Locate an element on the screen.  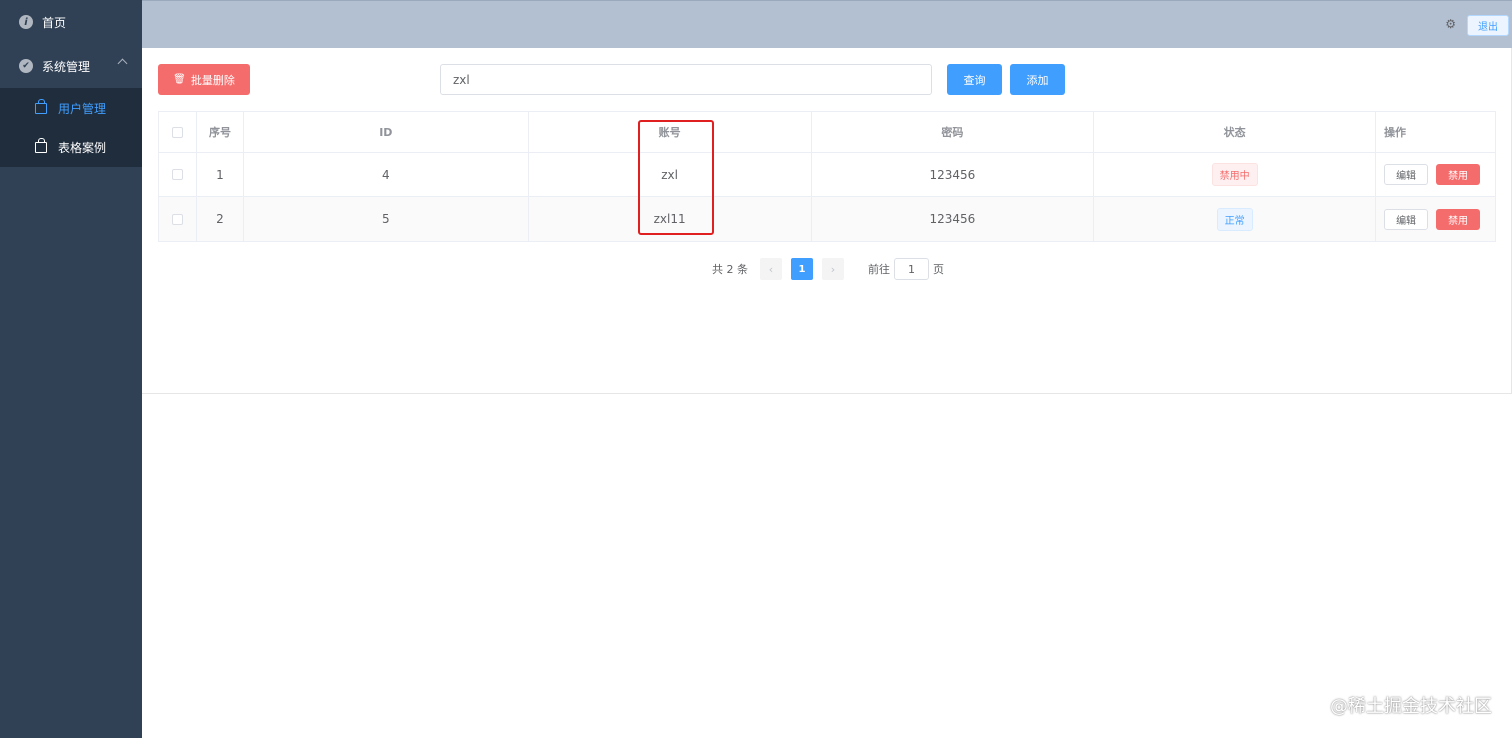
select-all-checkbox is located at coordinates (177, 132).